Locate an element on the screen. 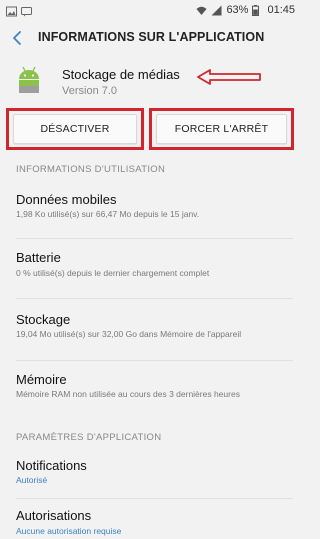  back-arrow-icon is located at coordinates (18, 38).